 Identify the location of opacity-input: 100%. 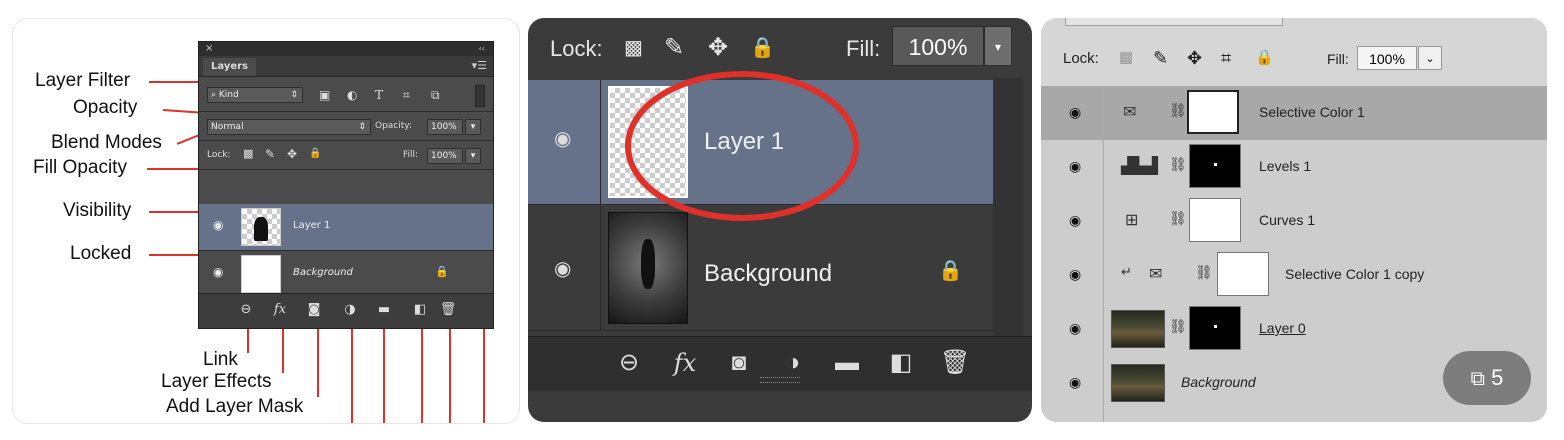
(445, 127).